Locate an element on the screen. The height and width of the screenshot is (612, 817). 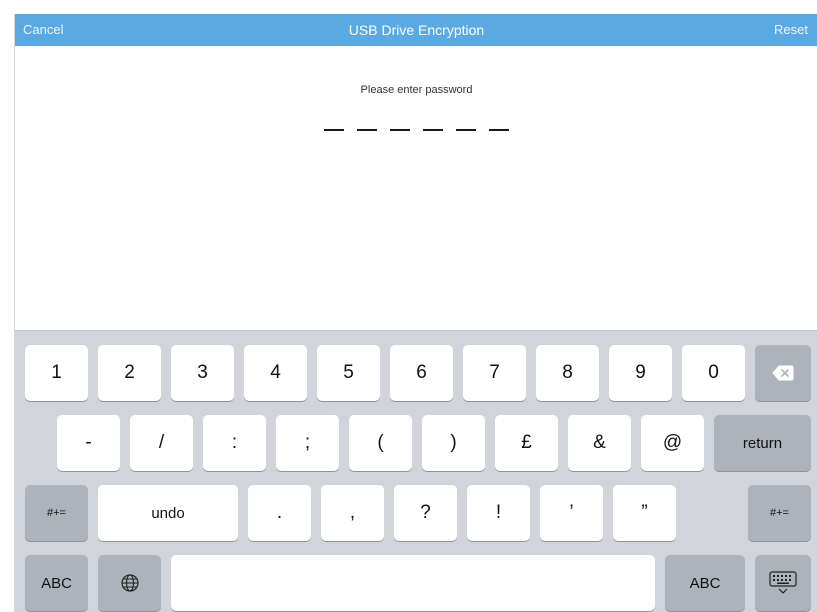
symbols-key-left: #+= is located at coordinates (56, 513).